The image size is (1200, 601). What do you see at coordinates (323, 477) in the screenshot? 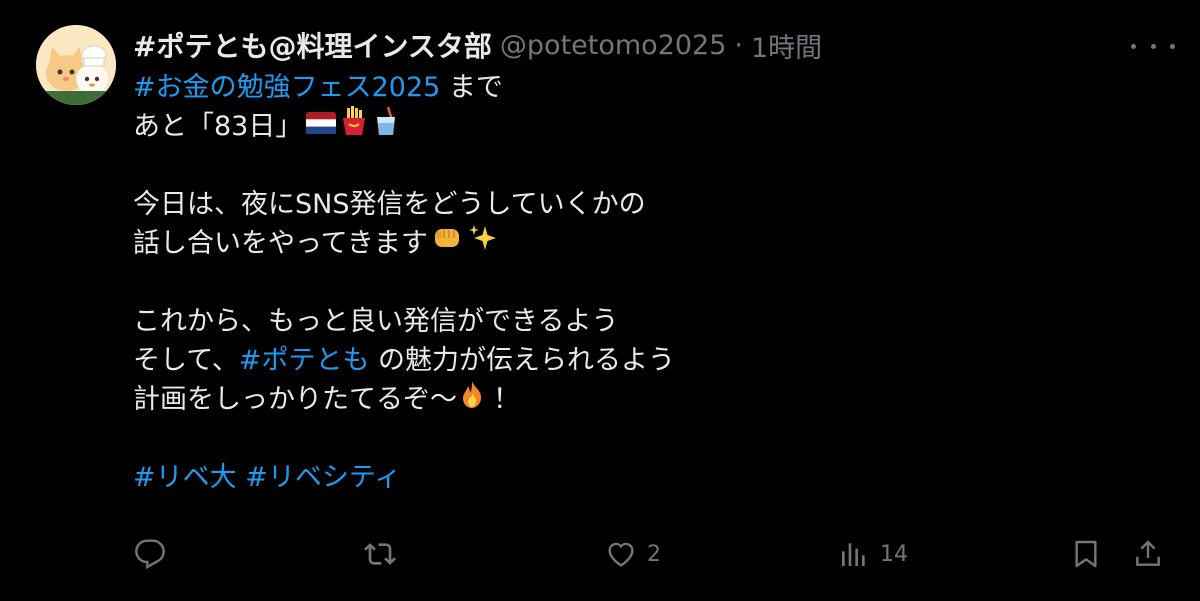
I see `hashtag-link: #リベシティ` at bounding box center [323, 477].